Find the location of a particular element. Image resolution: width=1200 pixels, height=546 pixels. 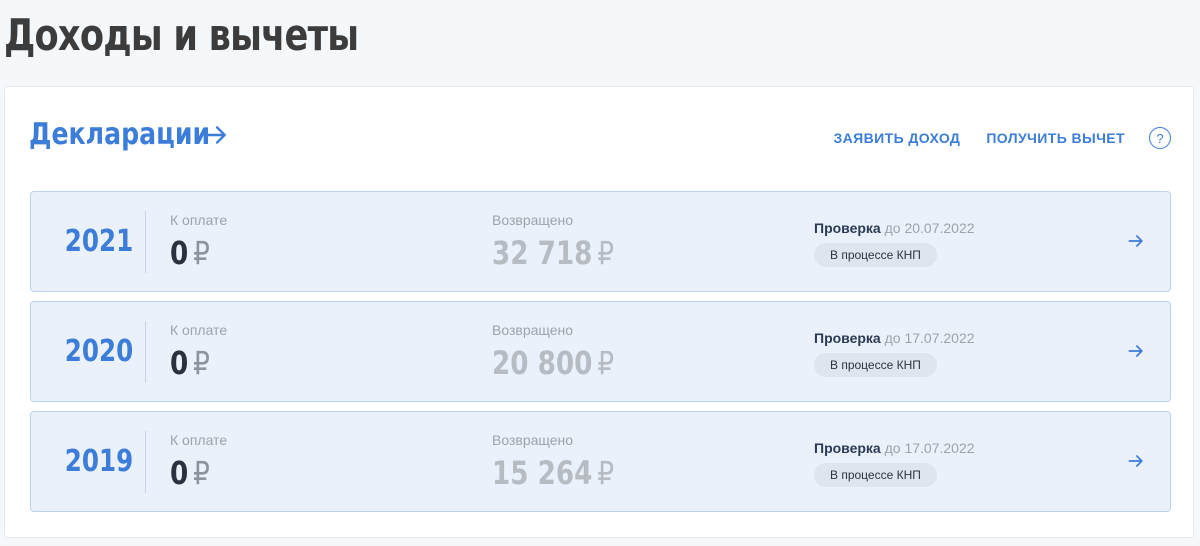

help-icon: ? is located at coordinates (1160, 138).